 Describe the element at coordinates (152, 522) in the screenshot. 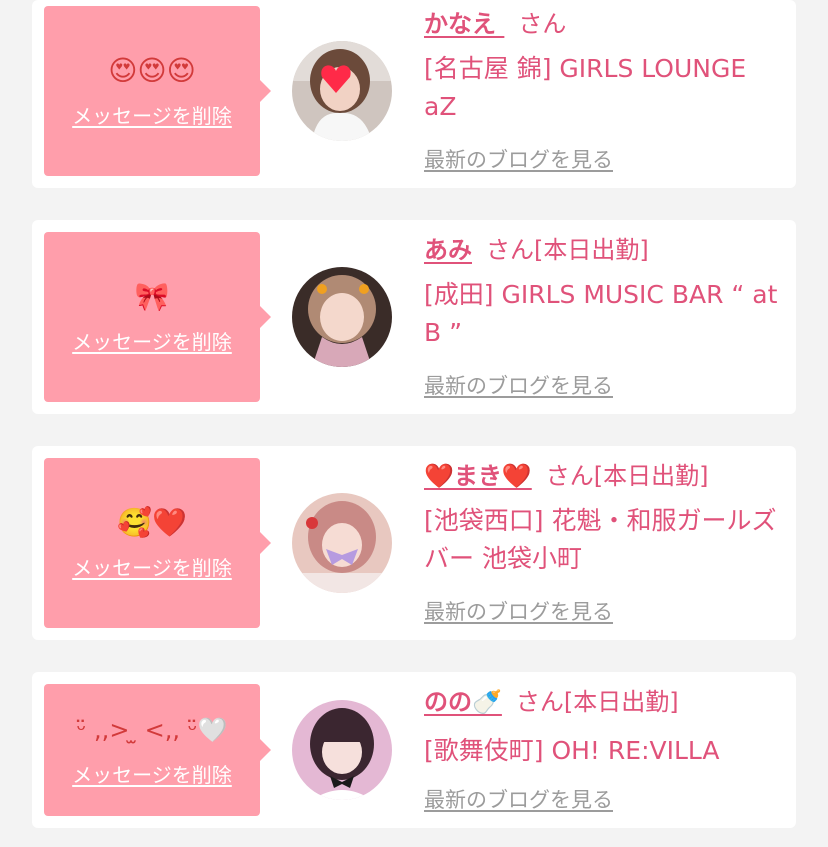

I see `message-text: 🥰❤️` at that location.